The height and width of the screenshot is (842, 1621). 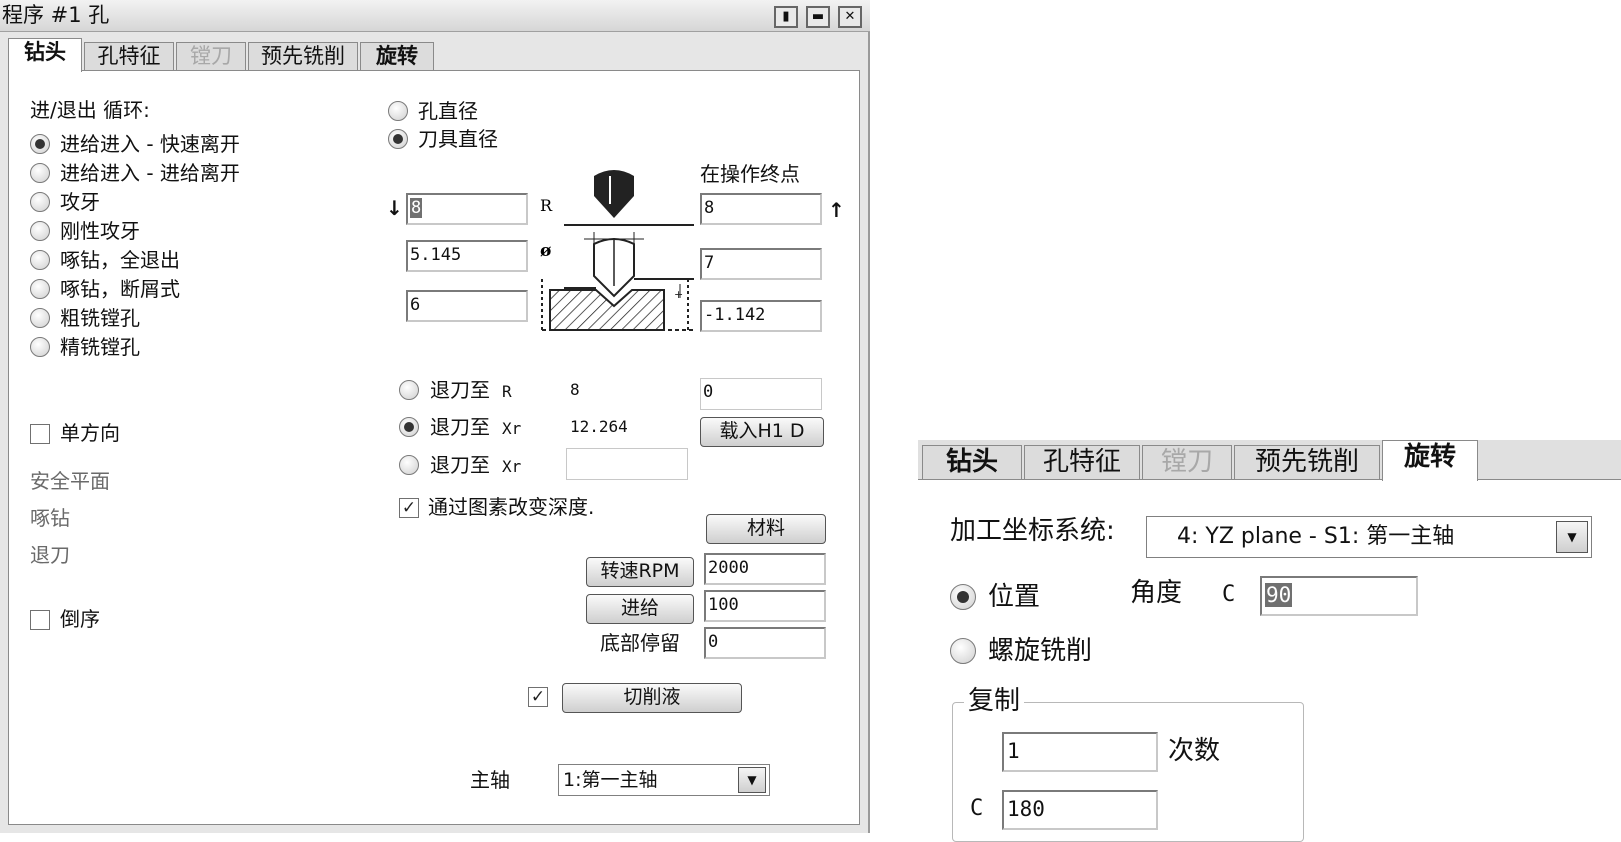 I want to click on radio-spiral-mill, so click(x=963, y=651).